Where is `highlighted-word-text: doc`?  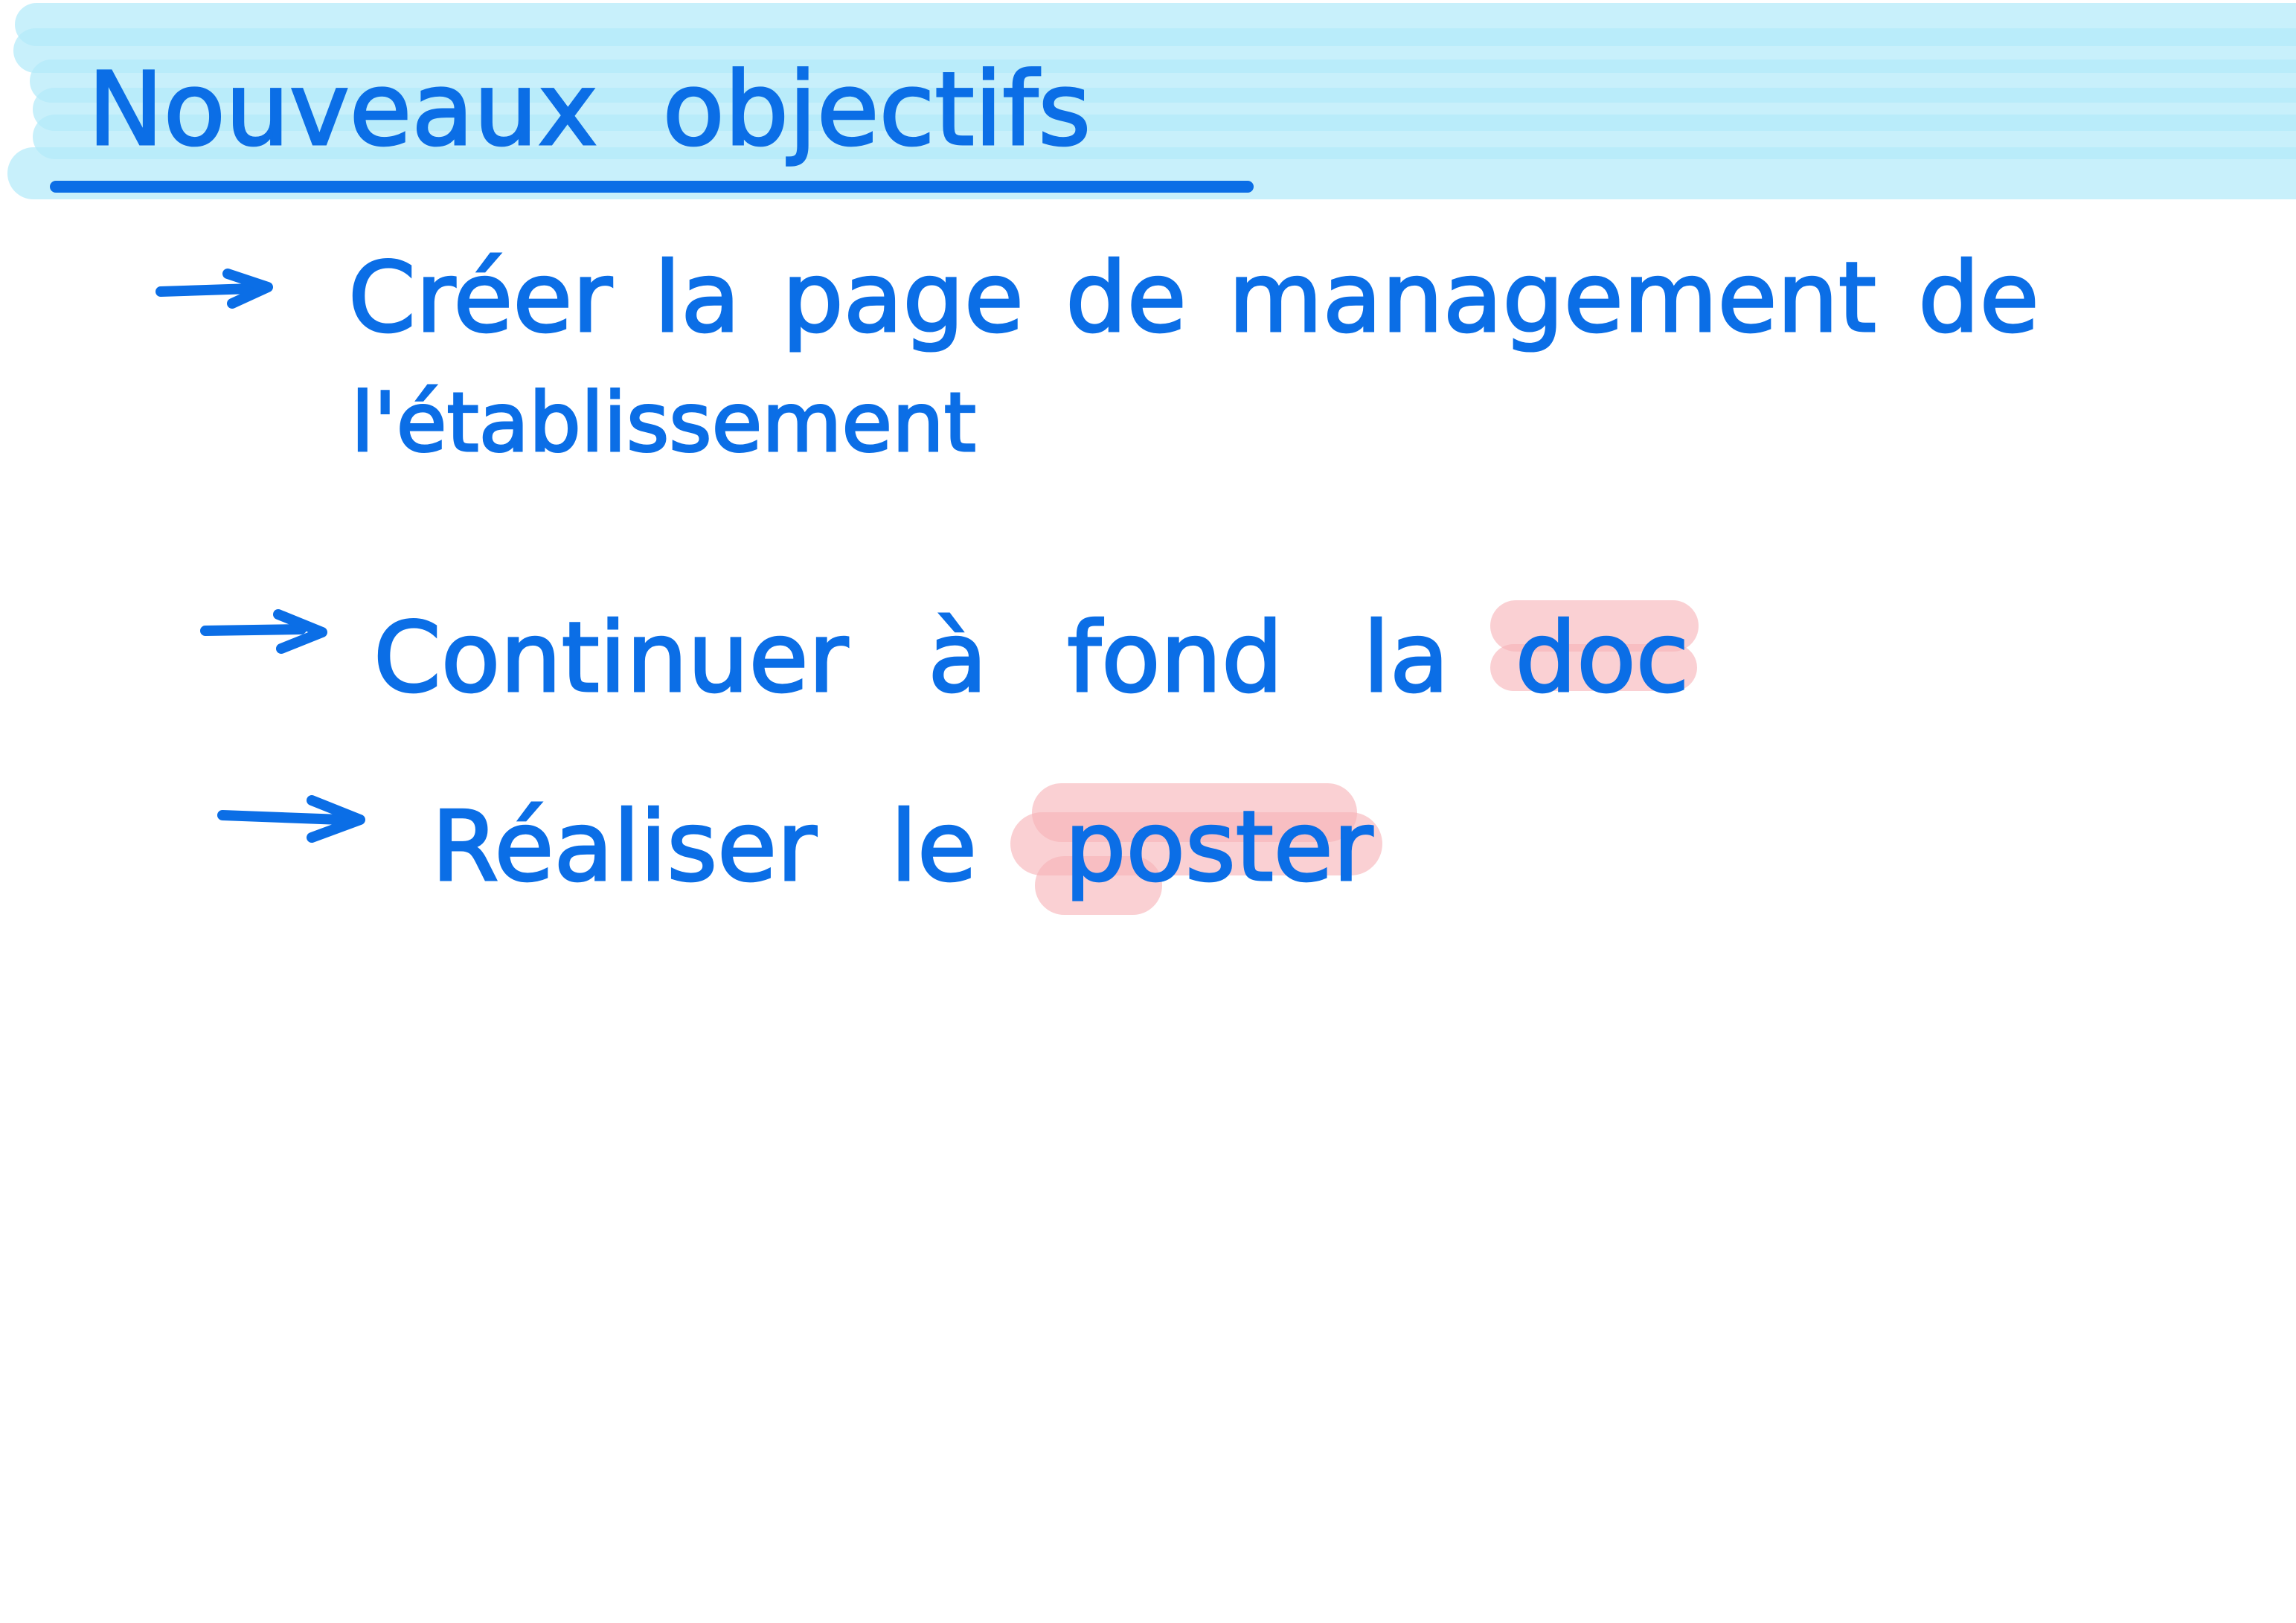 highlighted-word-text: doc is located at coordinates (1602, 657).